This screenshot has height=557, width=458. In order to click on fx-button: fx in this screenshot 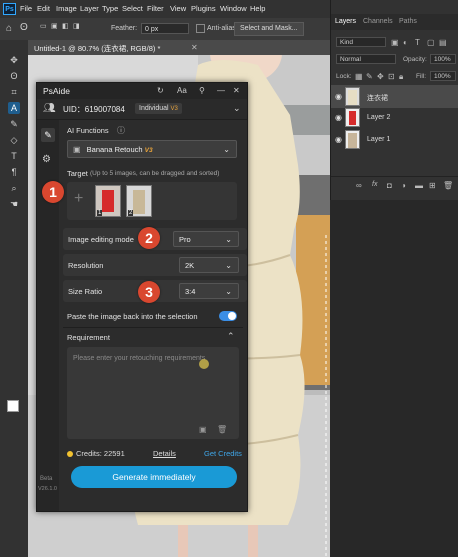, I will do `click(374, 184)`.